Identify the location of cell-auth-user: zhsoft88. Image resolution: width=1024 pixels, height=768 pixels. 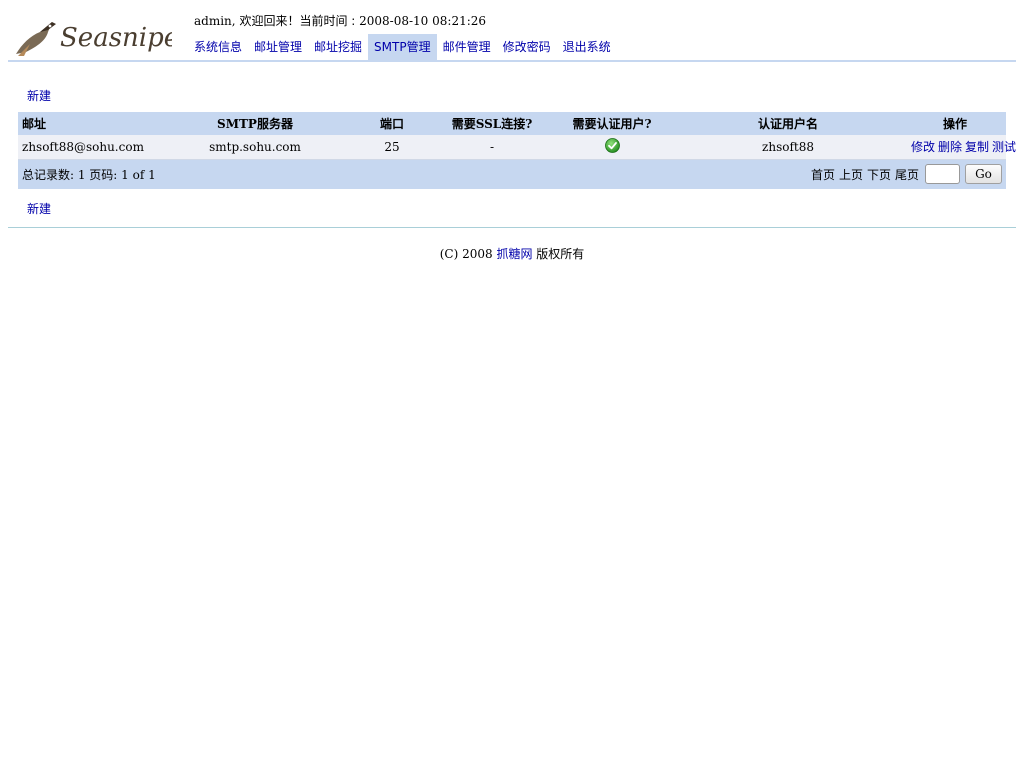
(788, 147).